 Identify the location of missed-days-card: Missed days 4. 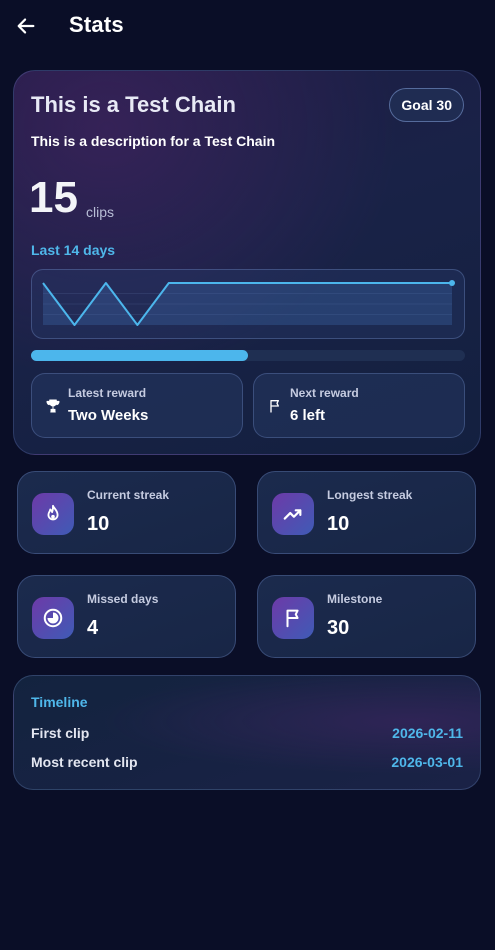
(126, 616).